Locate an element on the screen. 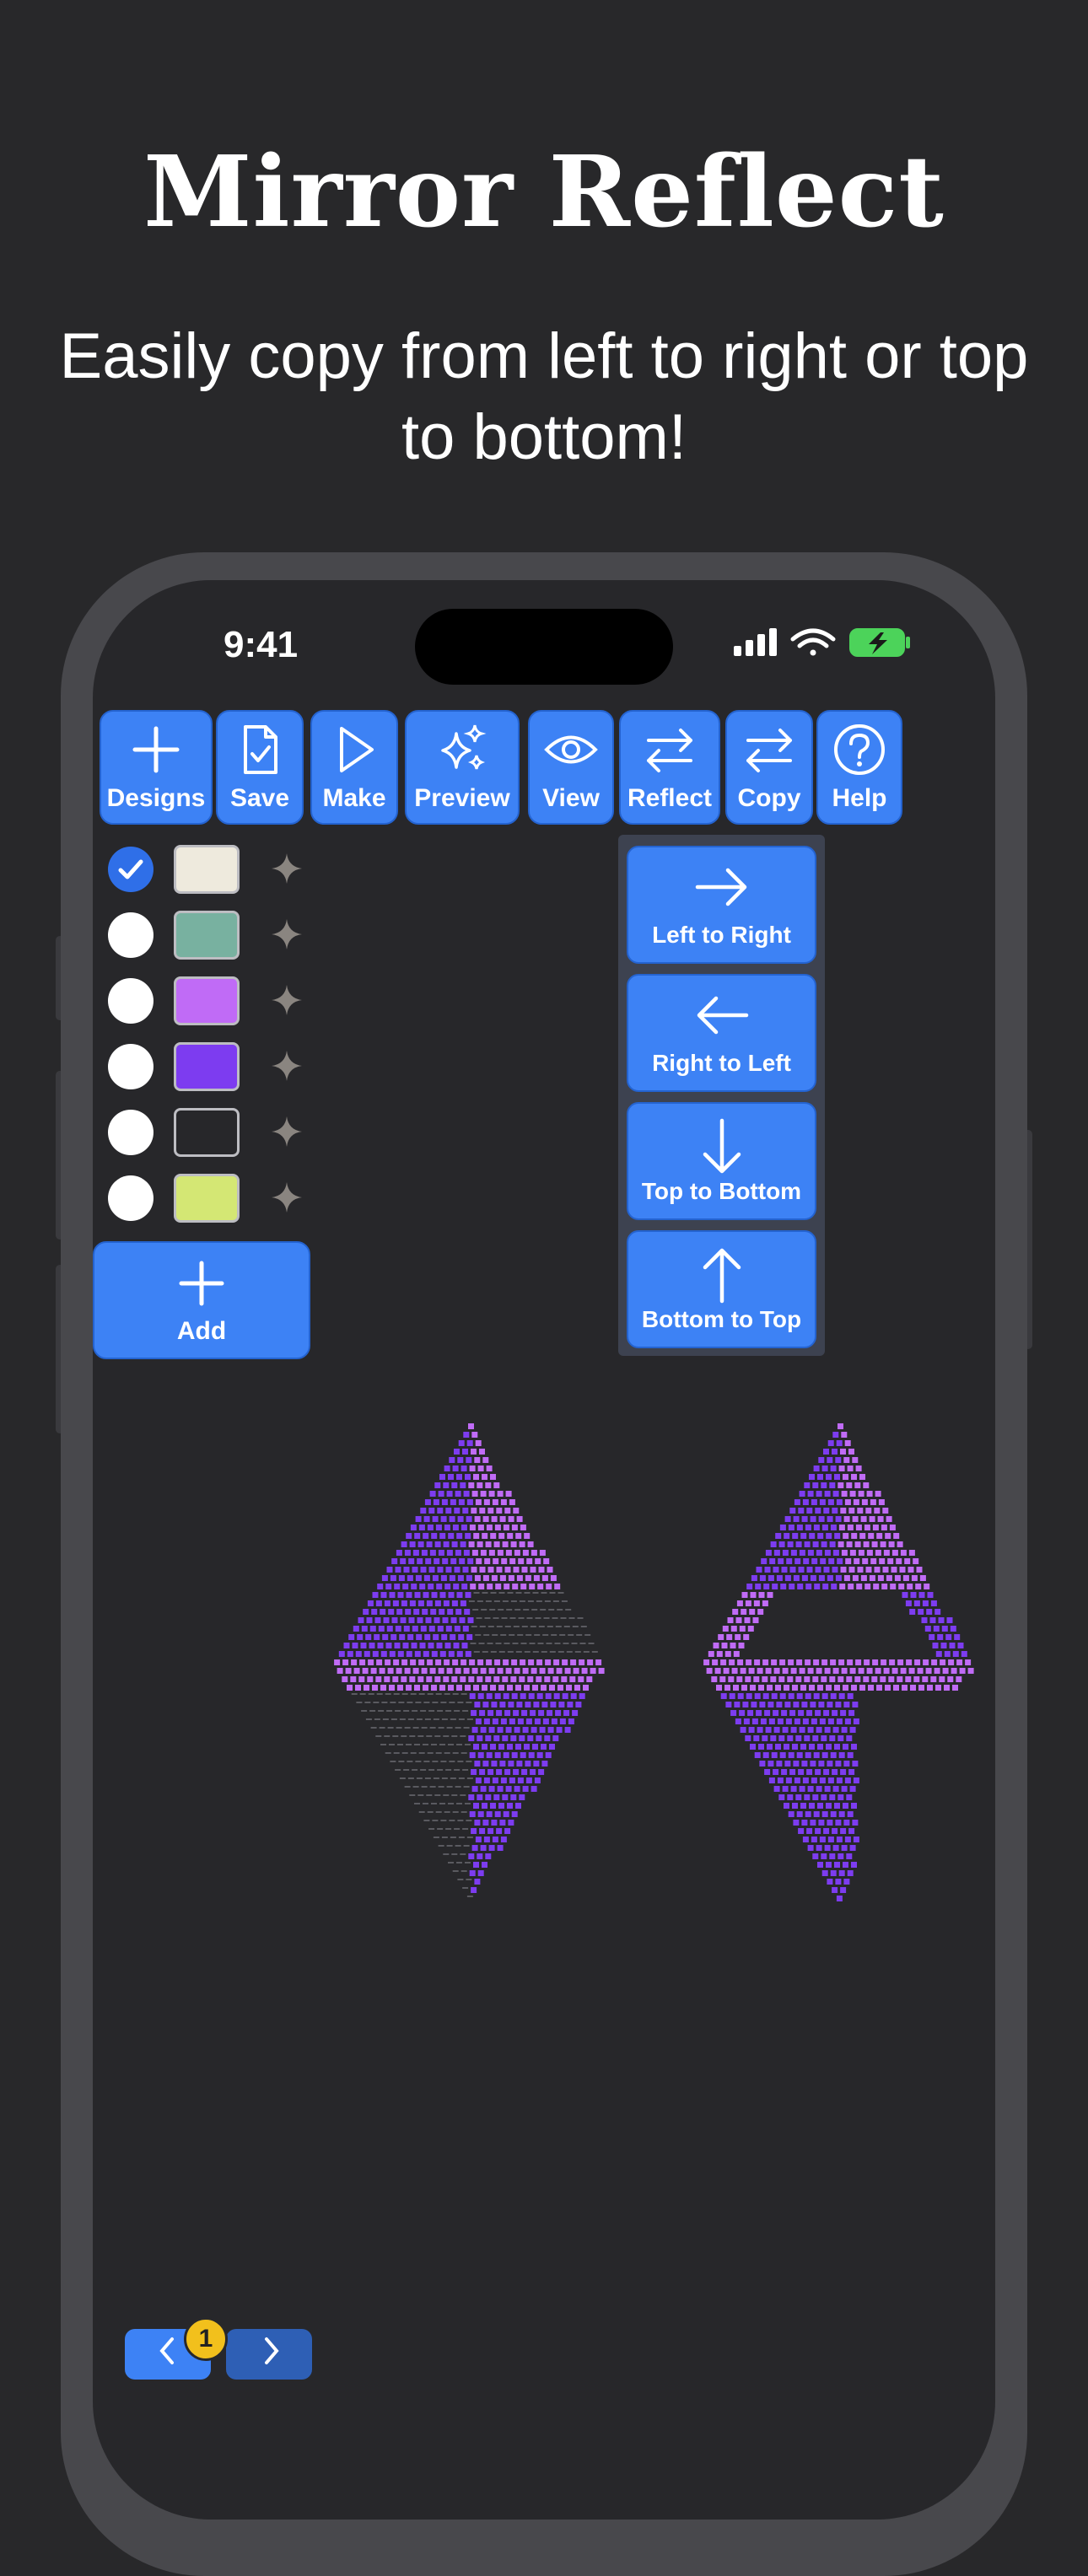 The width and height of the screenshot is (1088, 2576). bottom-to-top-button: Bottom to Top is located at coordinates (721, 1289).